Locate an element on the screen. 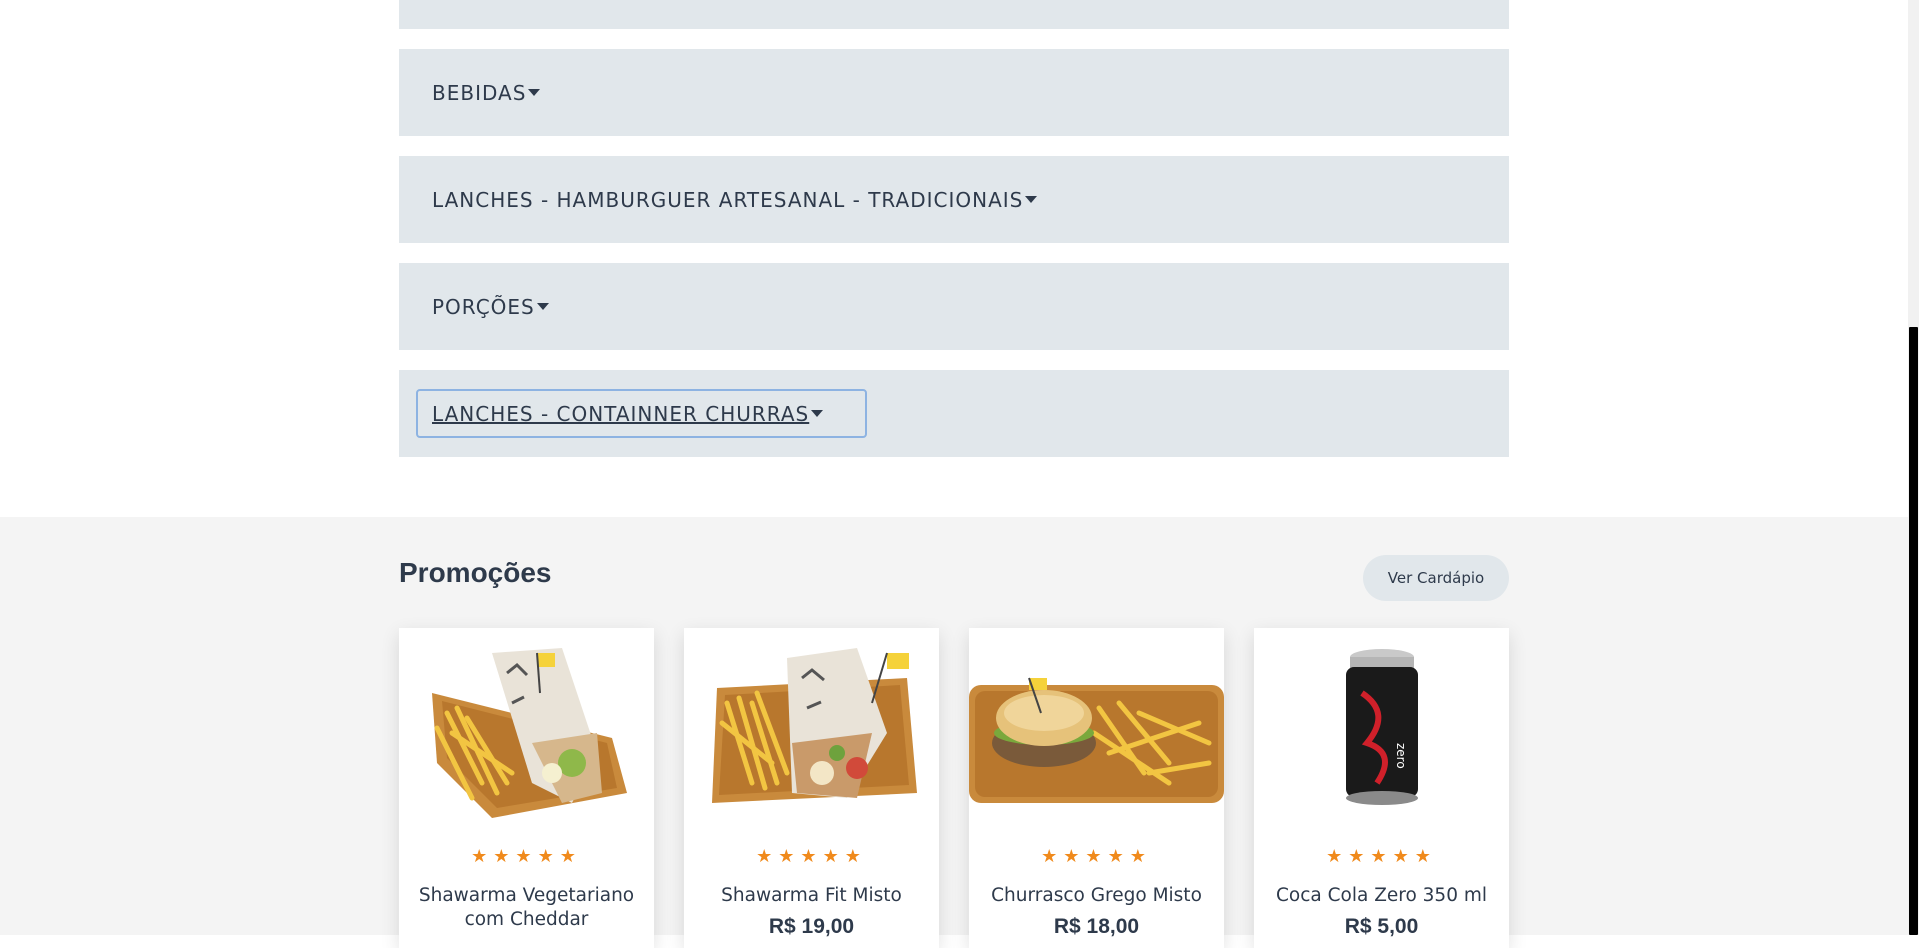 This screenshot has width=1919, height=948. soda-can-image: zero is located at coordinates (1381, 728).